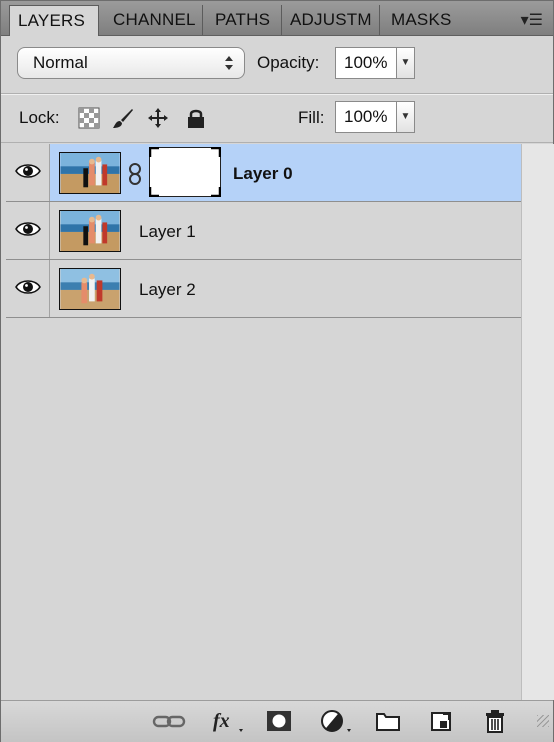  Describe the element at coordinates (229, 63) in the screenshot. I see `select-arrows-icon` at that location.